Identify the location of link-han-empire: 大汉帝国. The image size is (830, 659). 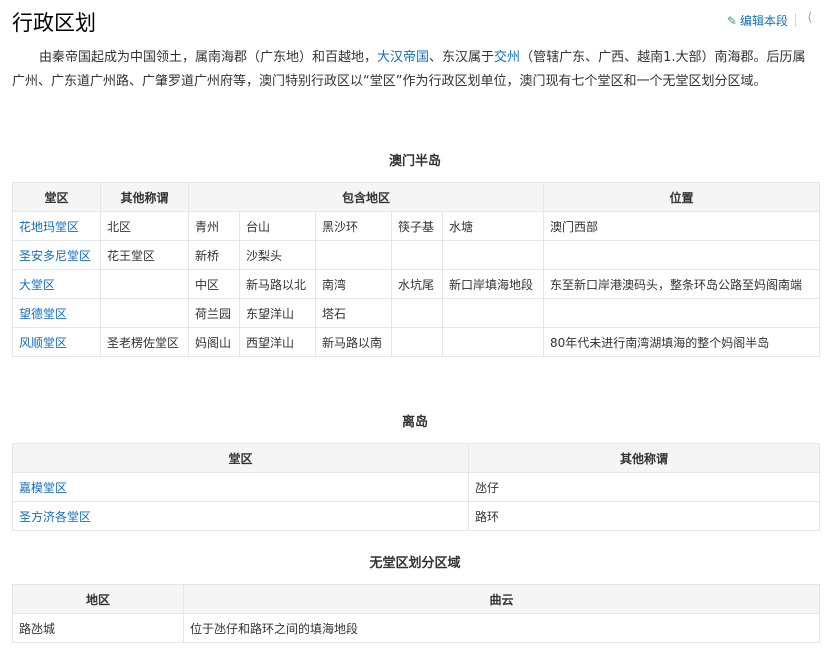
(403, 57).